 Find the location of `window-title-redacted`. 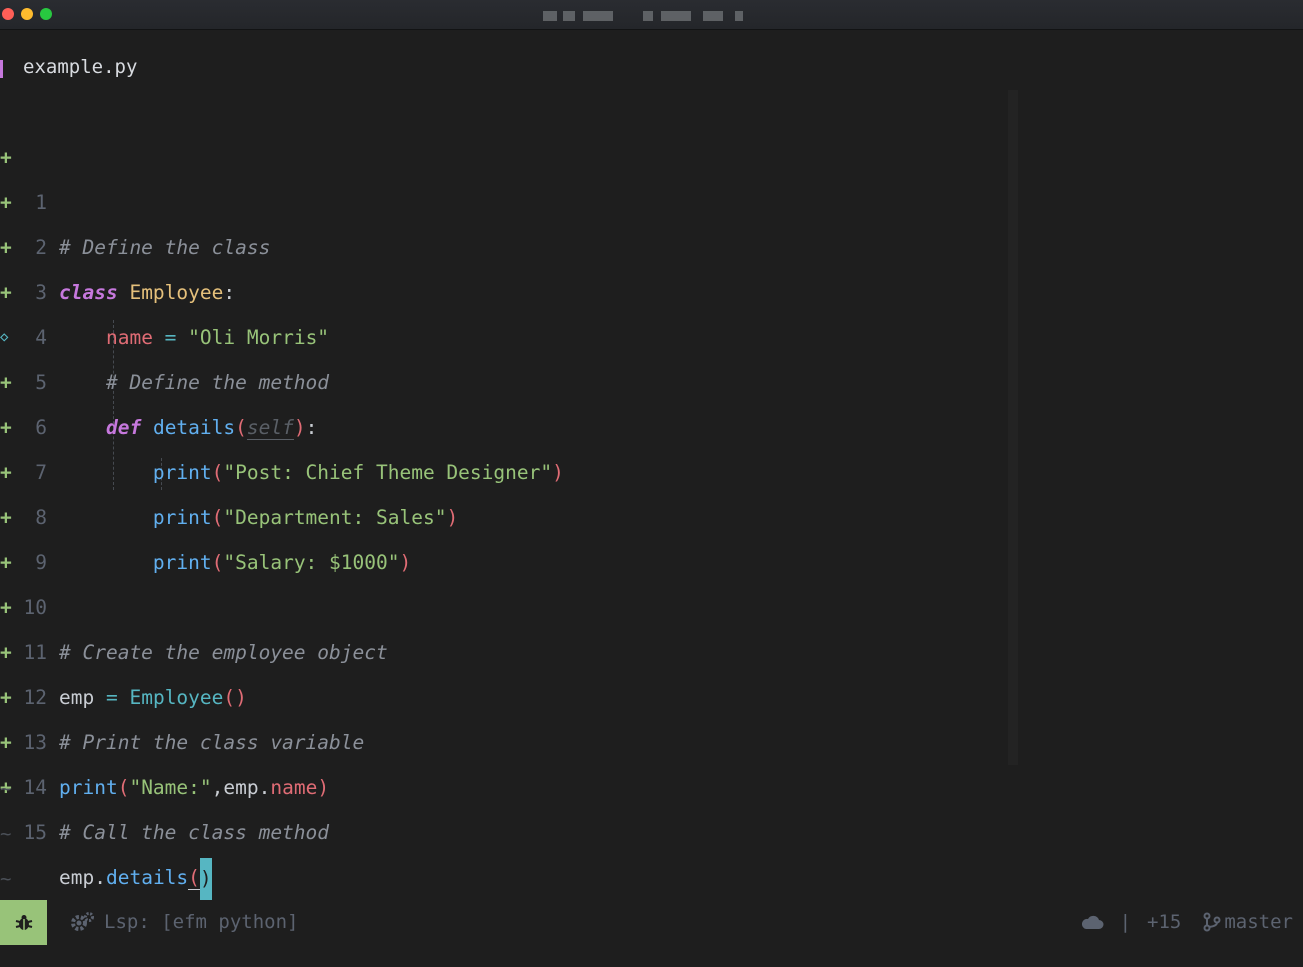

window-title-redacted is located at coordinates (651, 17).